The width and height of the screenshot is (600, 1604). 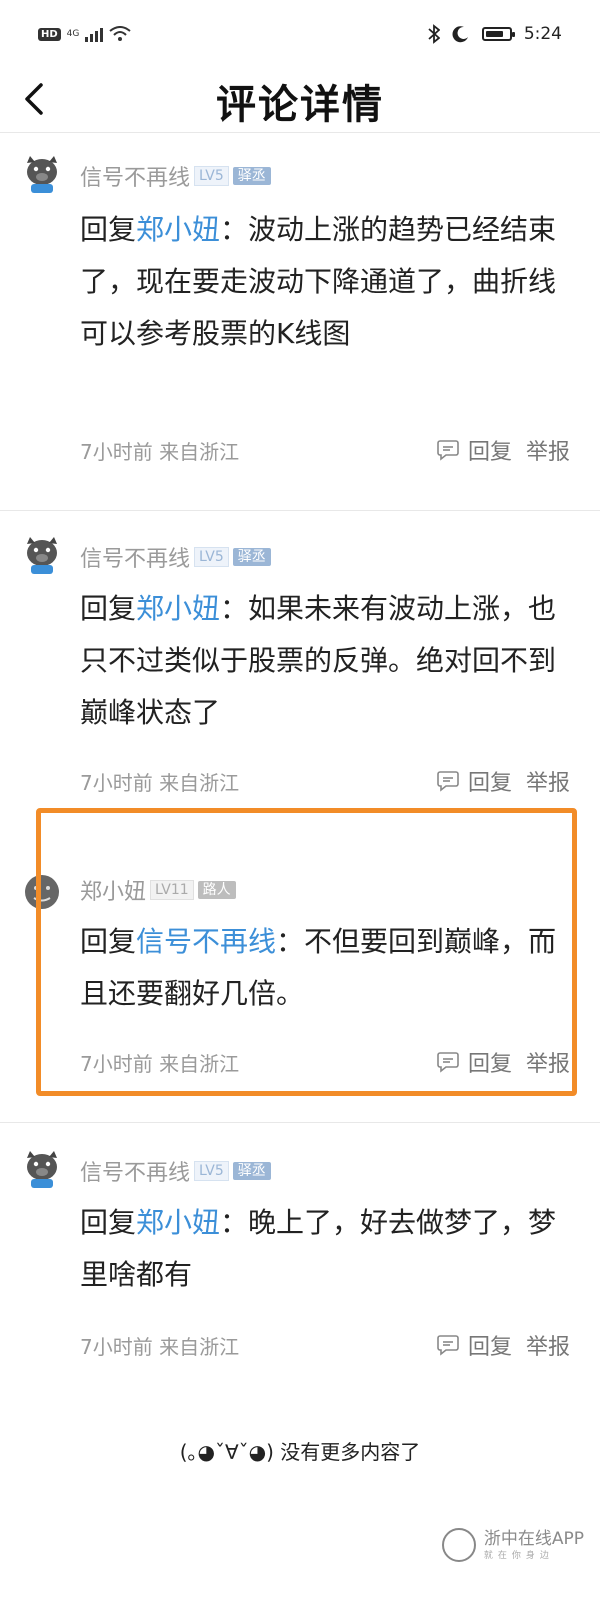 What do you see at coordinates (320, 968) in the screenshot?
I see `comment-text: 回复信号不再线：不但要回到巅峰，而且还要翻好几倍。` at bounding box center [320, 968].